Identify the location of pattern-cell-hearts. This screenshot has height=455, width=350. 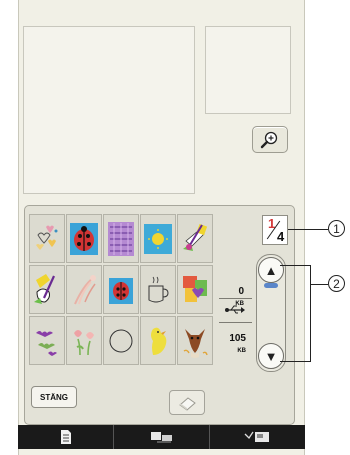
(47, 238).